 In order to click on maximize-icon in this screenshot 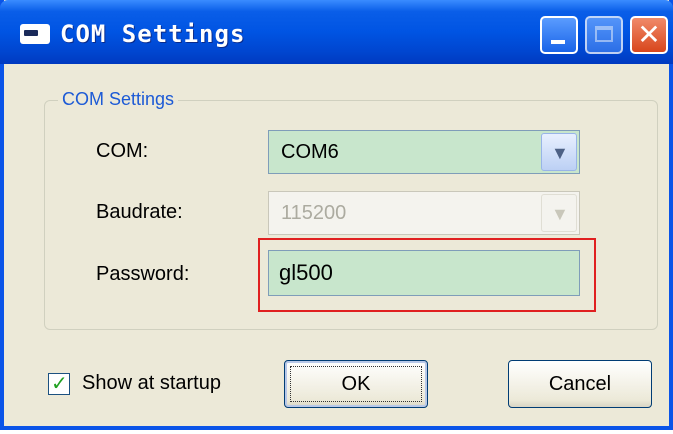, I will do `click(604, 34)`.